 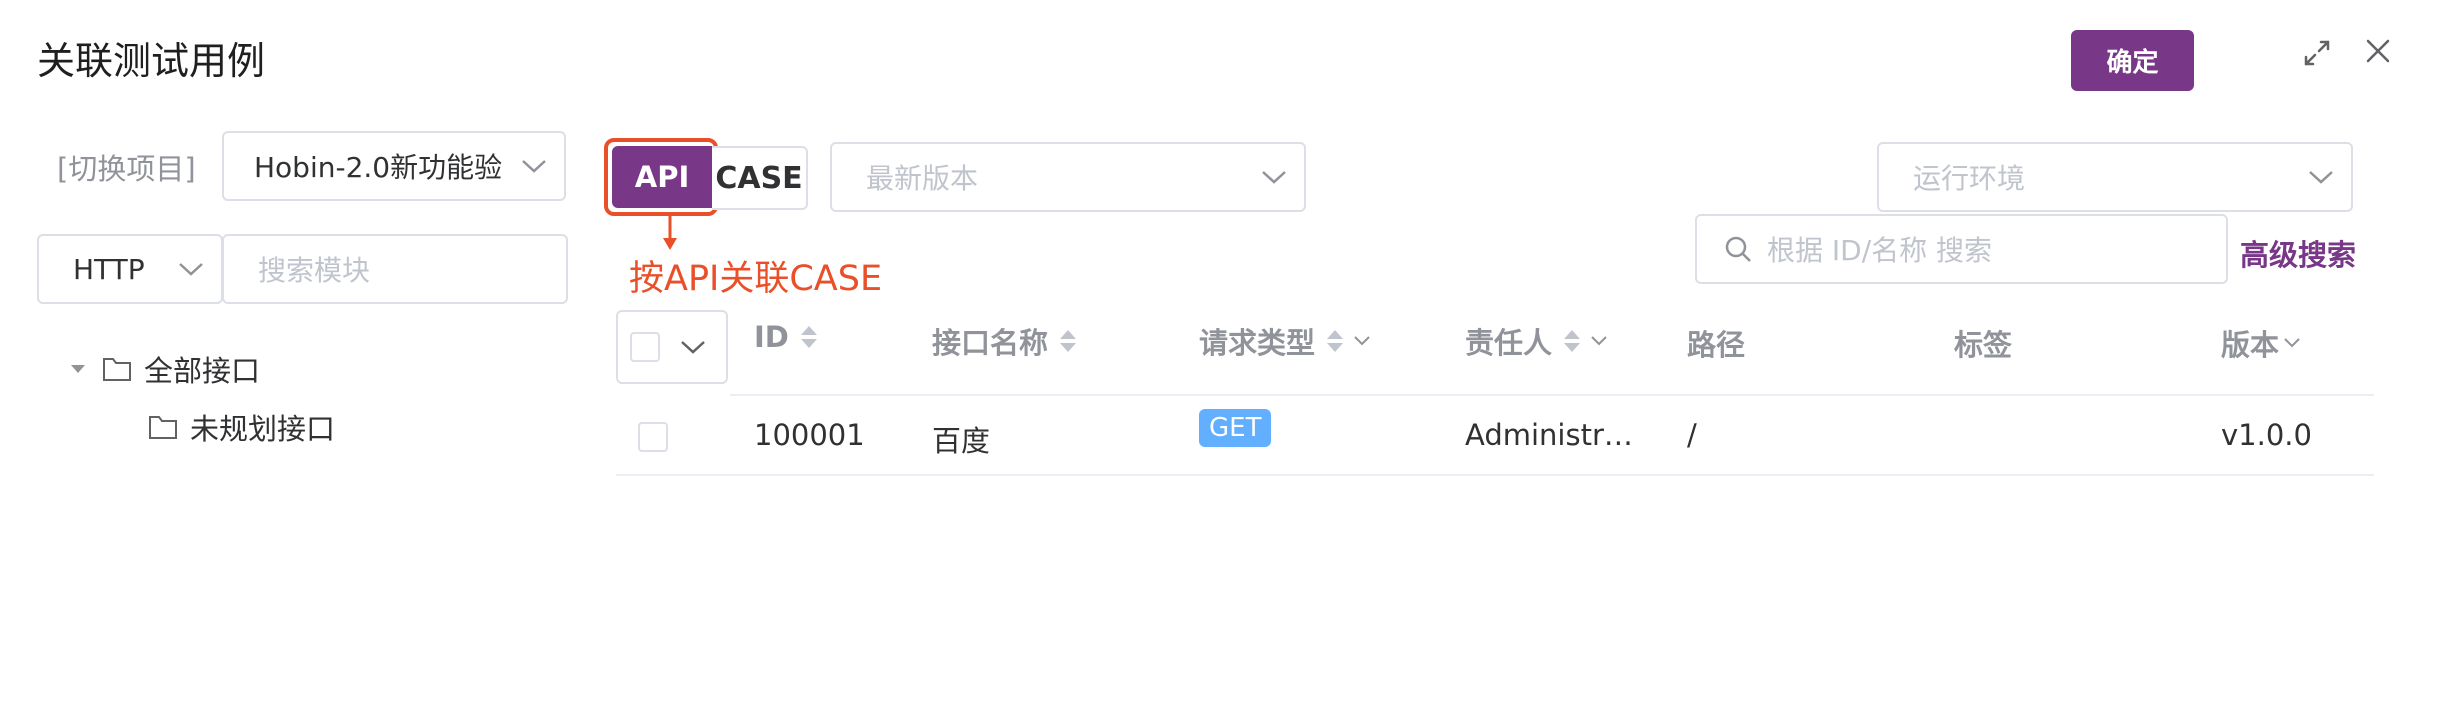 I want to click on annotation-text: 按API关联CASE, so click(x=756, y=279).